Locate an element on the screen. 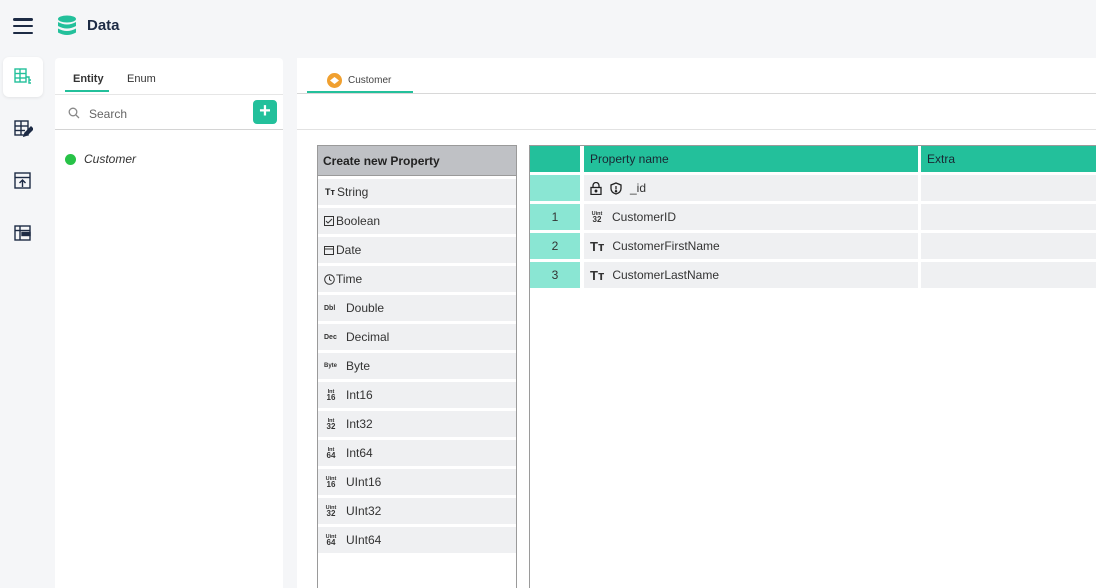 The image size is (1096, 588). status-dot is located at coordinates (70, 159).